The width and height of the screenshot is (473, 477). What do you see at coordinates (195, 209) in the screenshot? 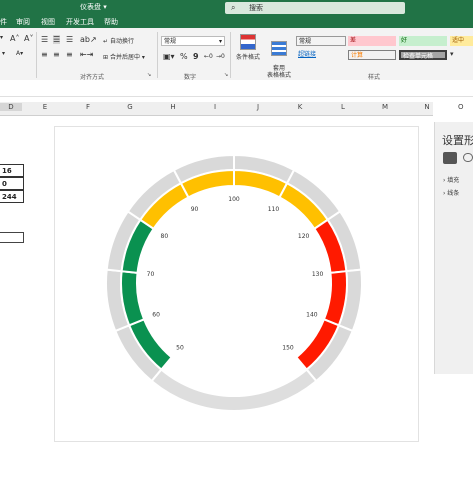
I see `gauge-tick-label: 90` at bounding box center [195, 209].